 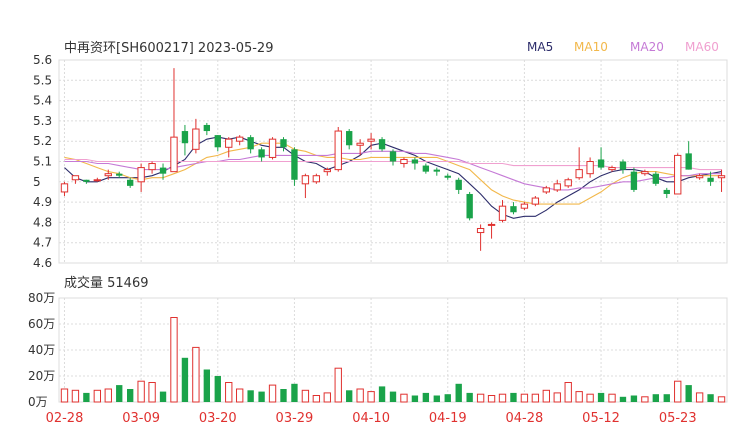 What do you see at coordinates (371, 418) in the screenshot?
I see `date-tick-label: 04-10` at bounding box center [371, 418].